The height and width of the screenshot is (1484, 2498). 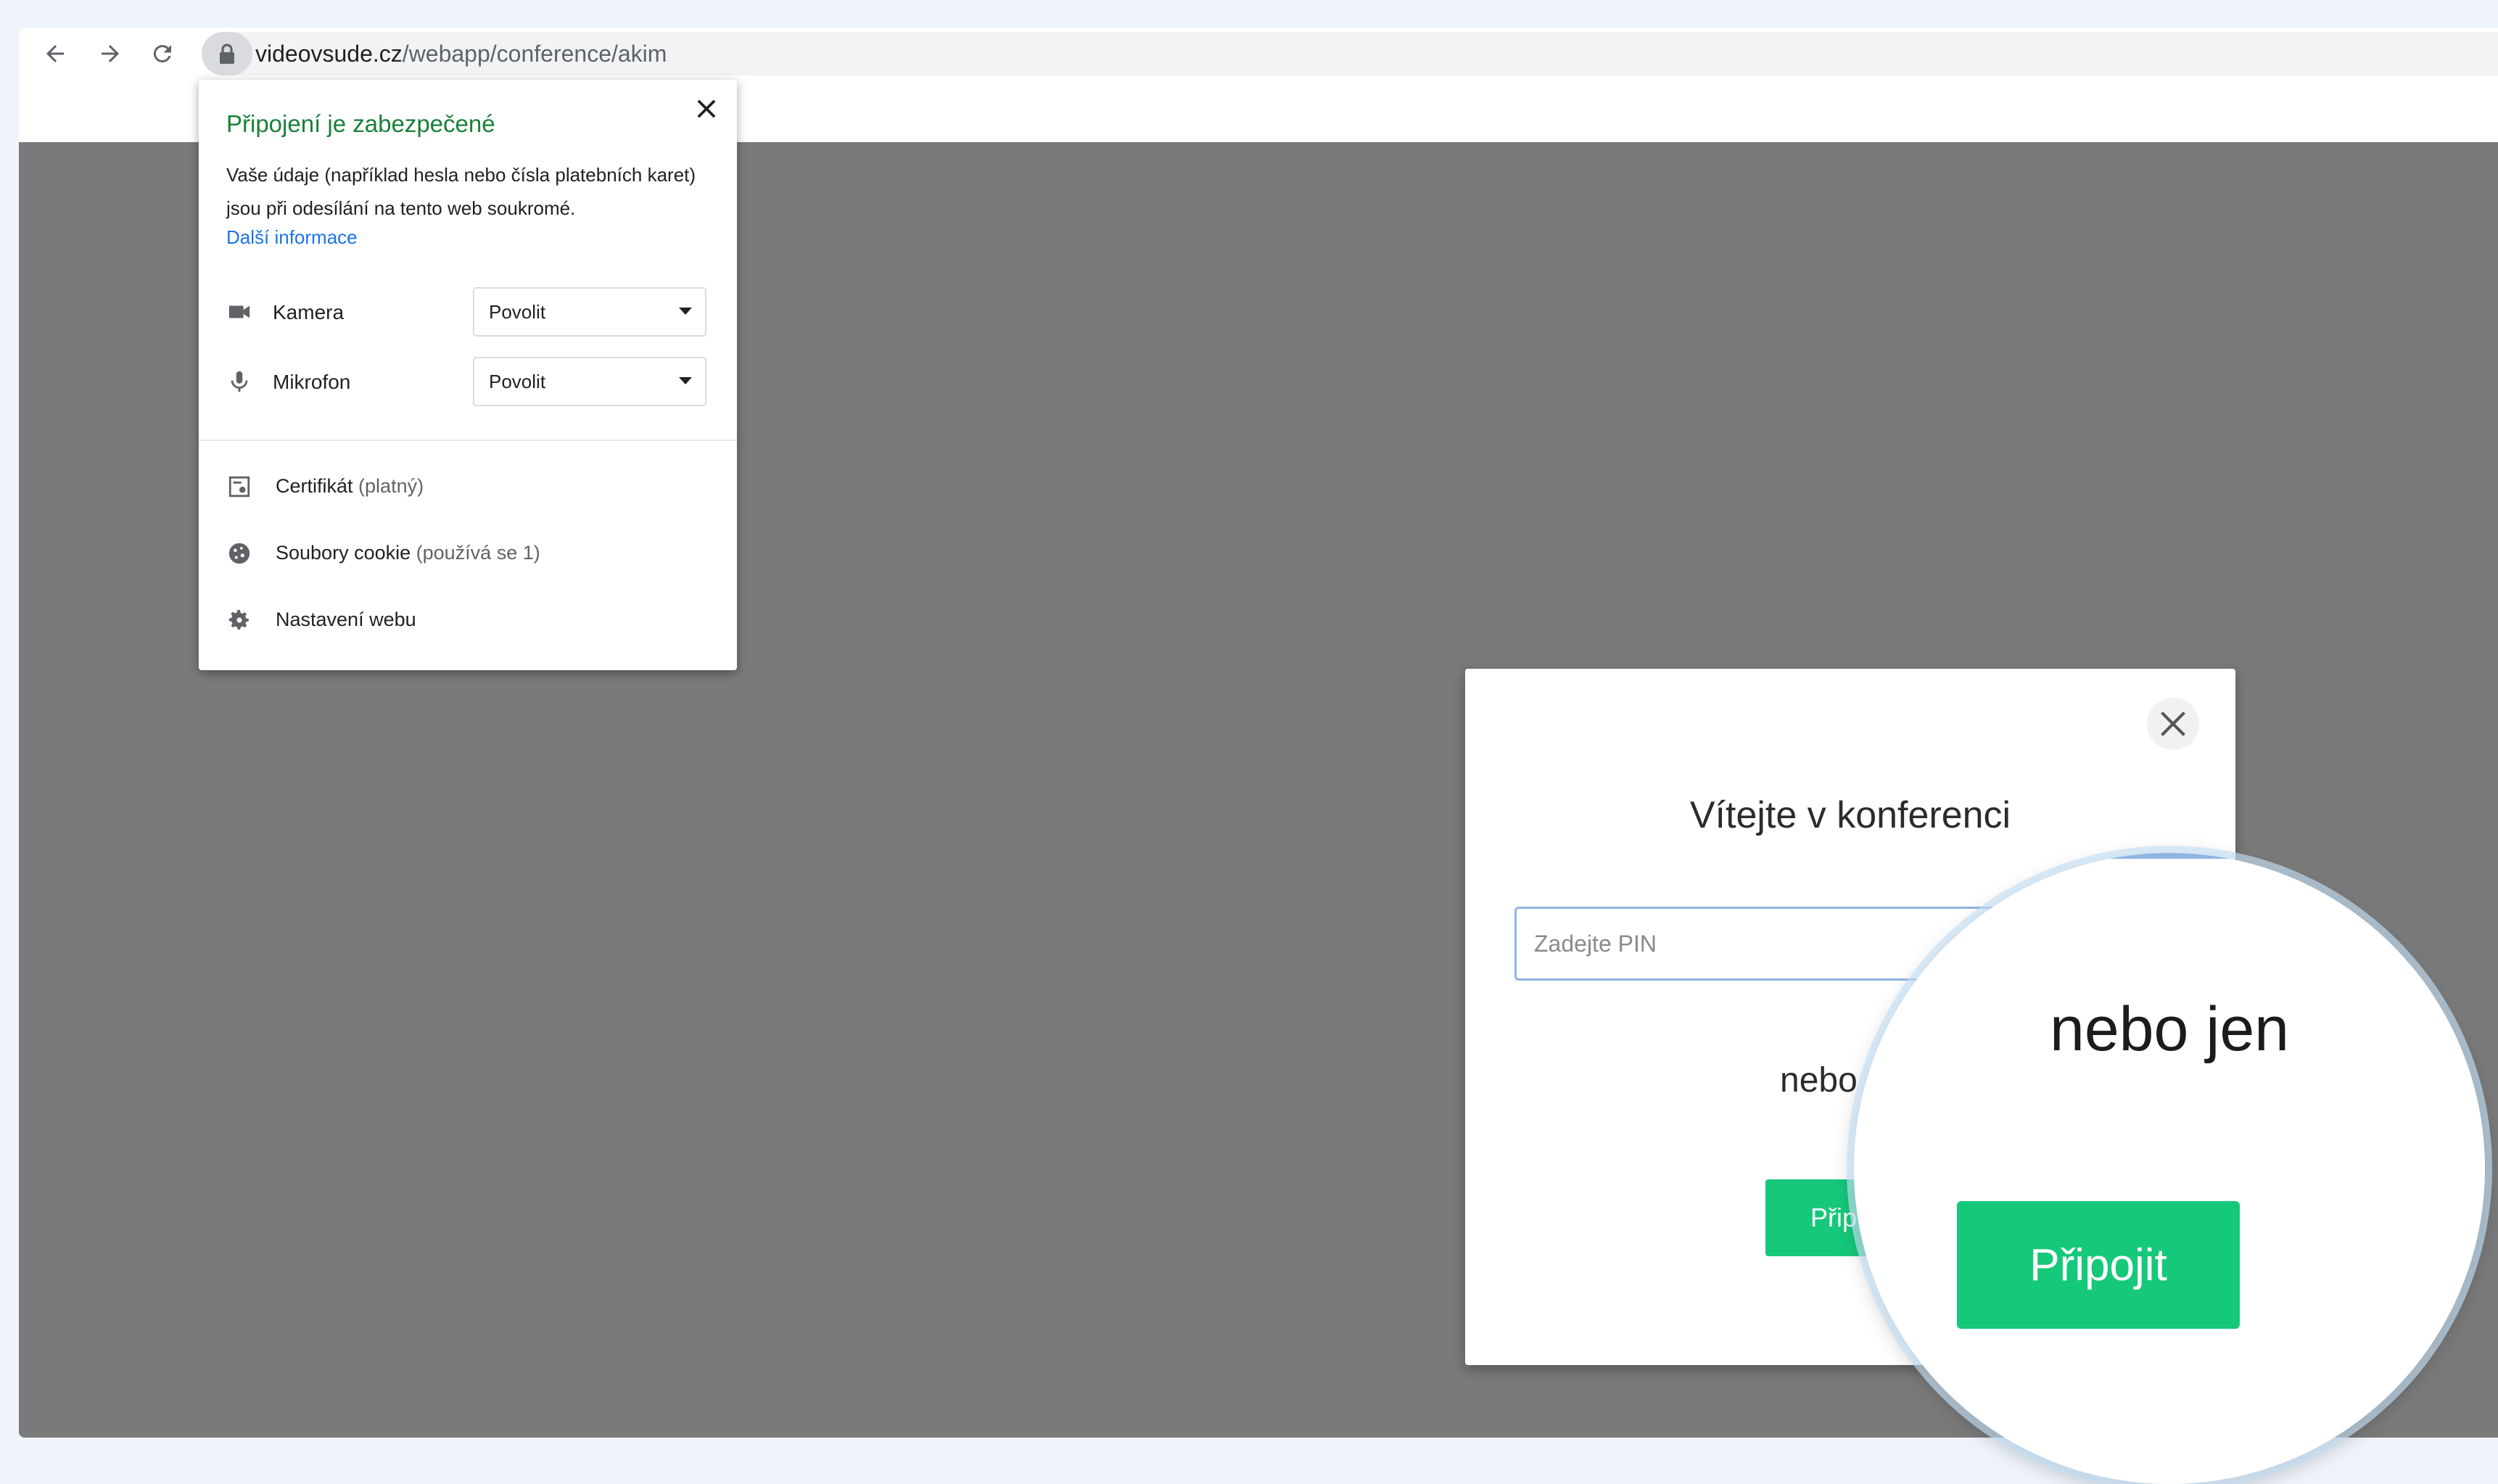 What do you see at coordinates (55, 54) in the screenshot?
I see `back-arrow-icon` at bounding box center [55, 54].